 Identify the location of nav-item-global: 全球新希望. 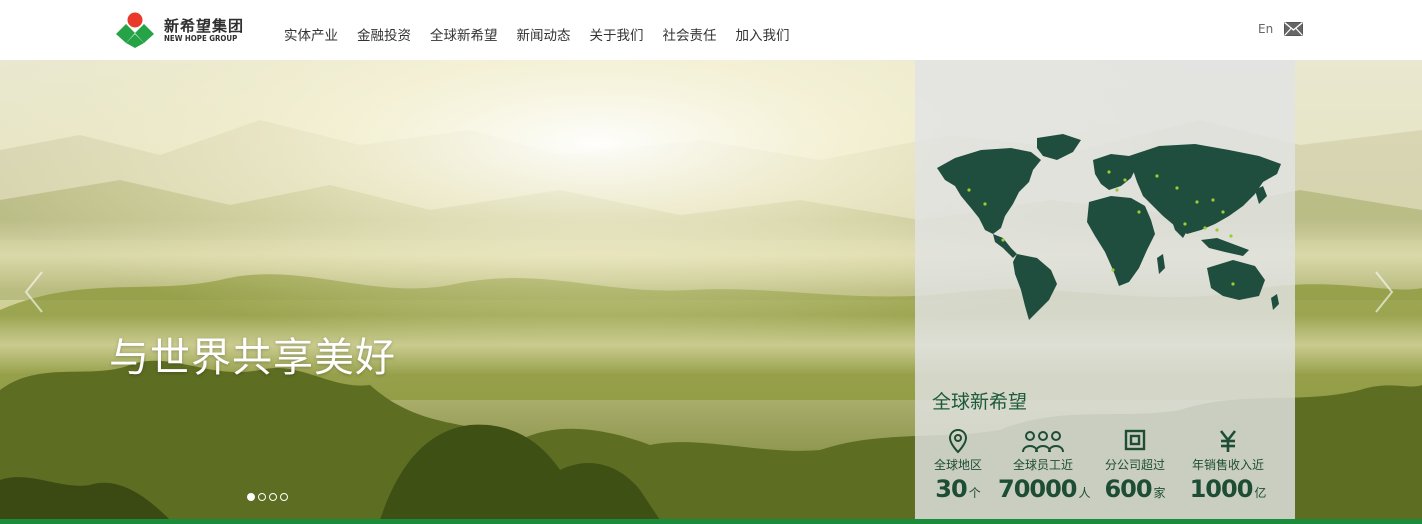
(464, 34).